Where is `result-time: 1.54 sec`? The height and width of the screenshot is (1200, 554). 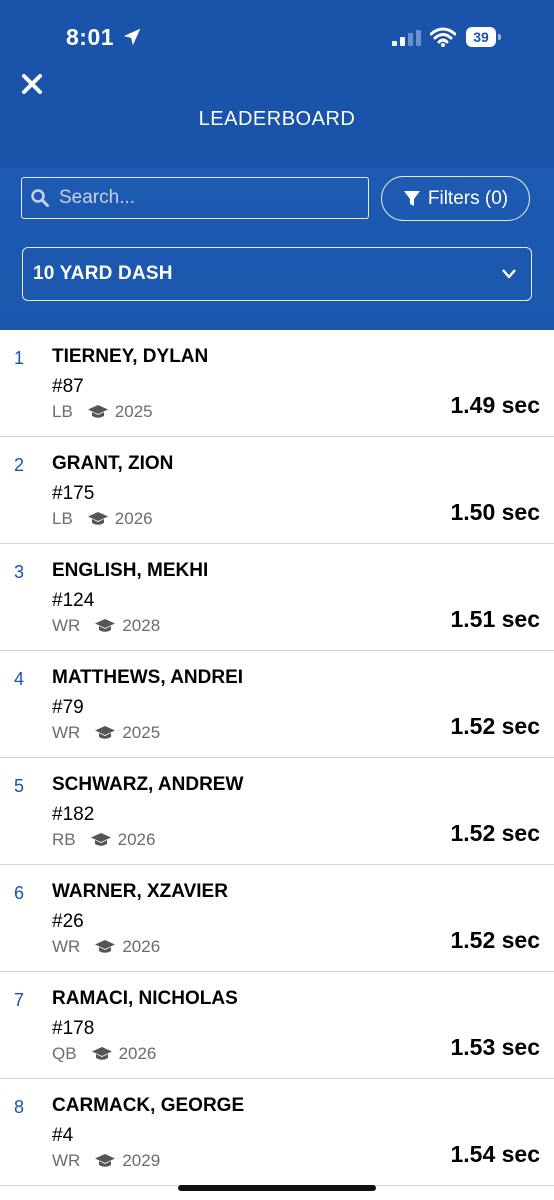
result-time: 1.54 sec is located at coordinates (495, 1154).